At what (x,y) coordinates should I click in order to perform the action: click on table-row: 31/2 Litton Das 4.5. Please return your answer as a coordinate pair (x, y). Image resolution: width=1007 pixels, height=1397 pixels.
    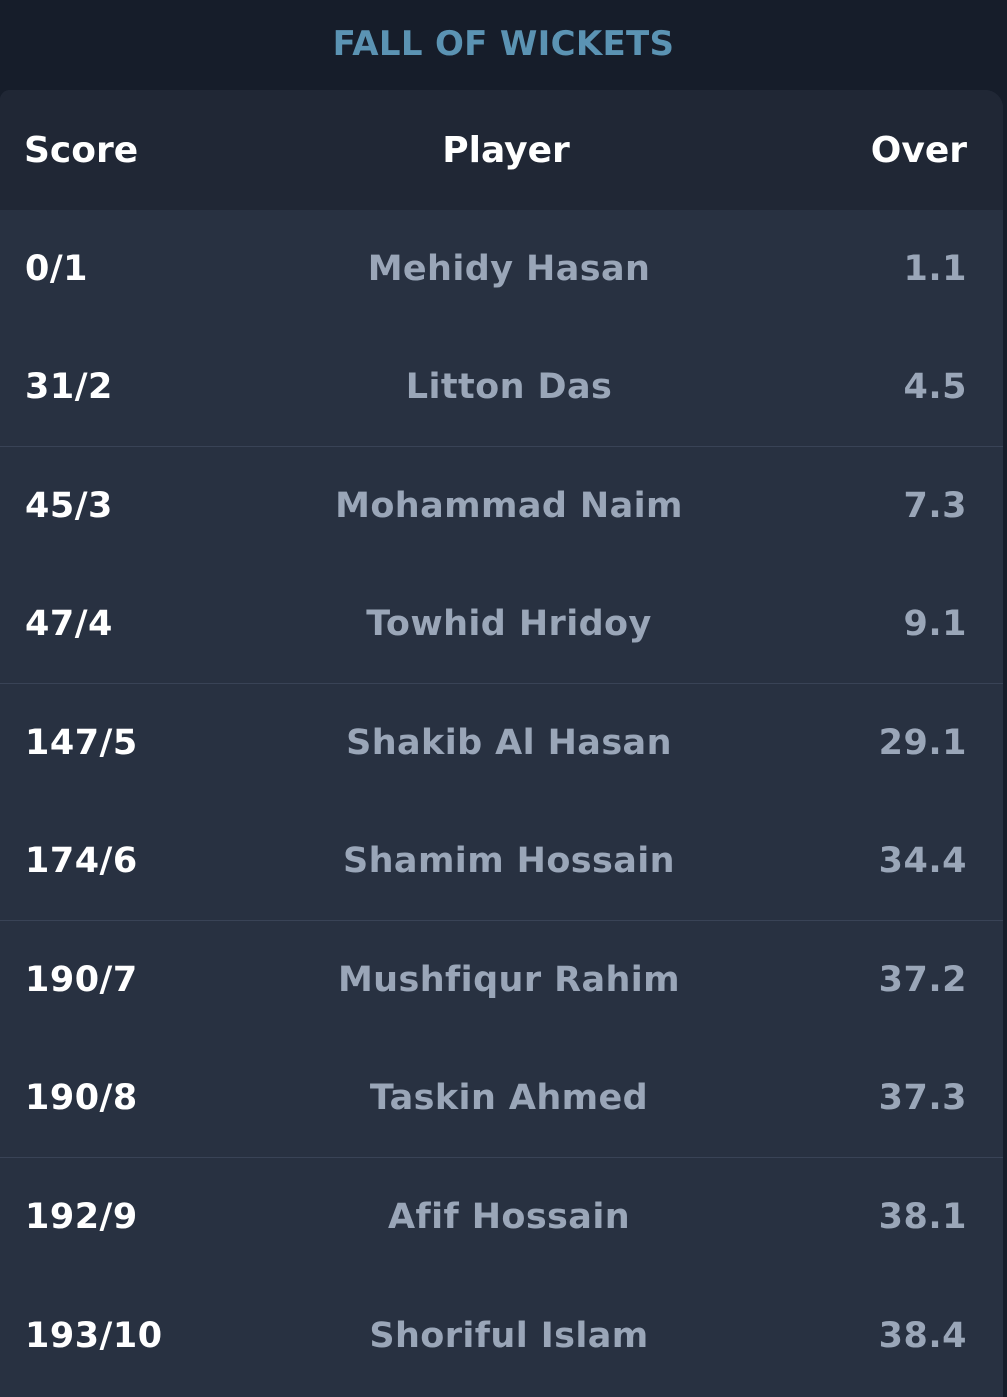
    Looking at the image, I should click on (501, 388).